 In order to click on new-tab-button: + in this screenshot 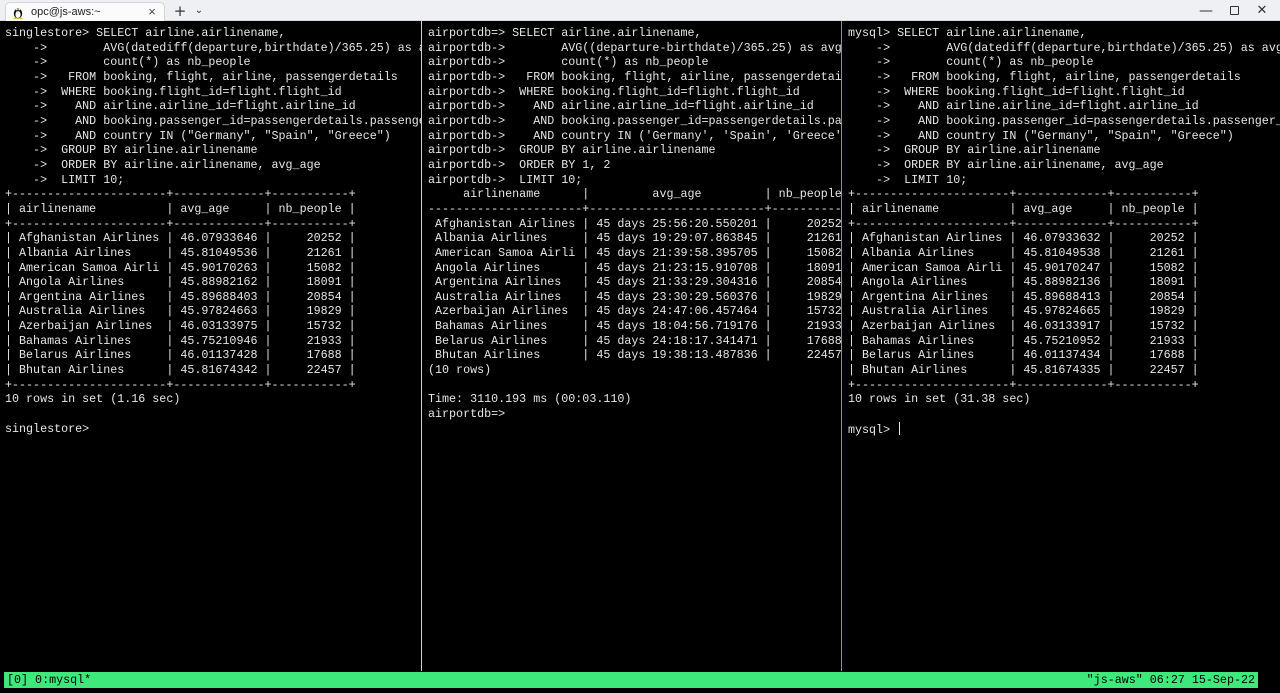, I will do `click(180, 11)`.